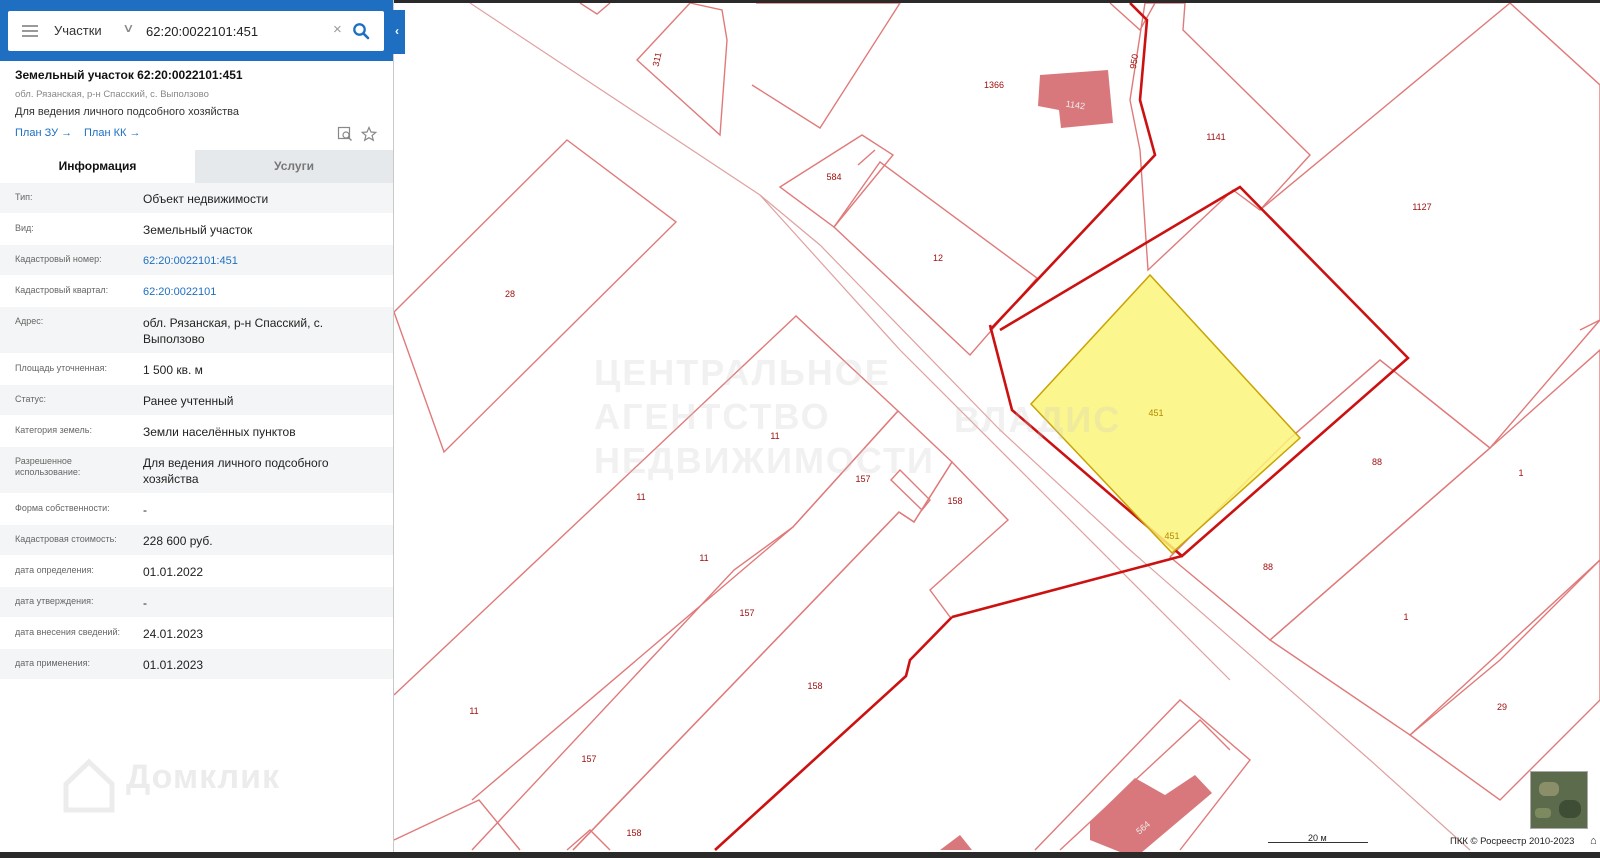  I want to click on copyright-text: ПКК © Росреестр 2010-2023, so click(1512, 841).